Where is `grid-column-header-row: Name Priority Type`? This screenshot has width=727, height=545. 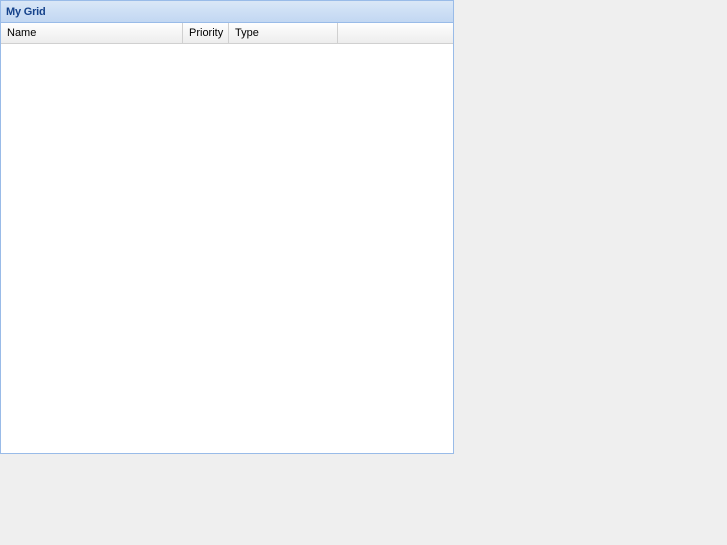 grid-column-header-row: Name Priority Type is located at coordinates (227, 33).